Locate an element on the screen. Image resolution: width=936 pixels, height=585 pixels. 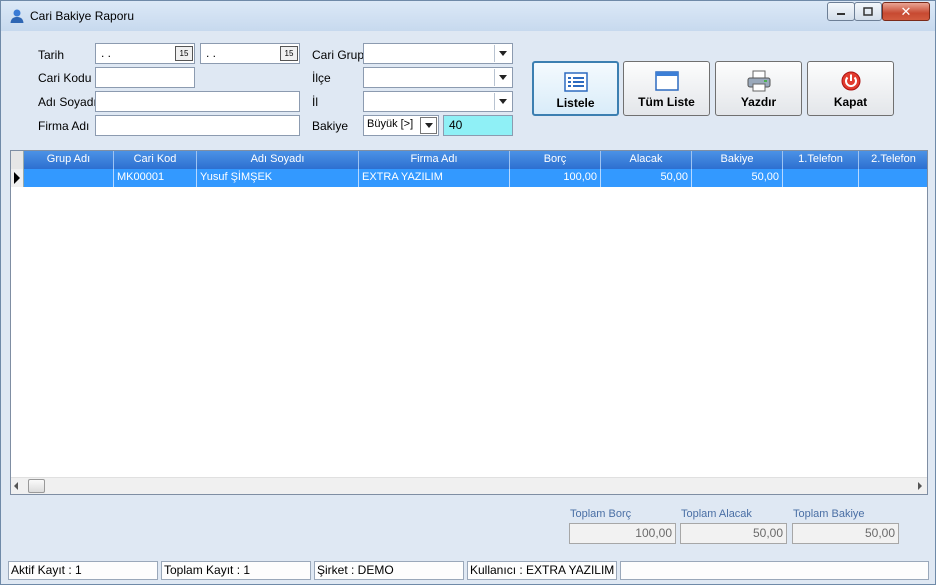
cell-grup-adi is located at coordinates (69, 178).